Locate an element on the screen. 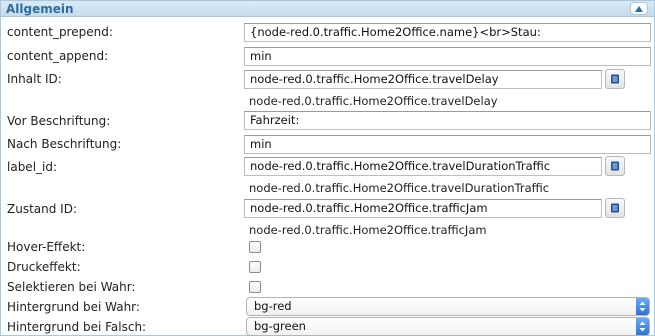  vor-beschriftung-input: Fahrzeit: is located at coordinates (447, 120).